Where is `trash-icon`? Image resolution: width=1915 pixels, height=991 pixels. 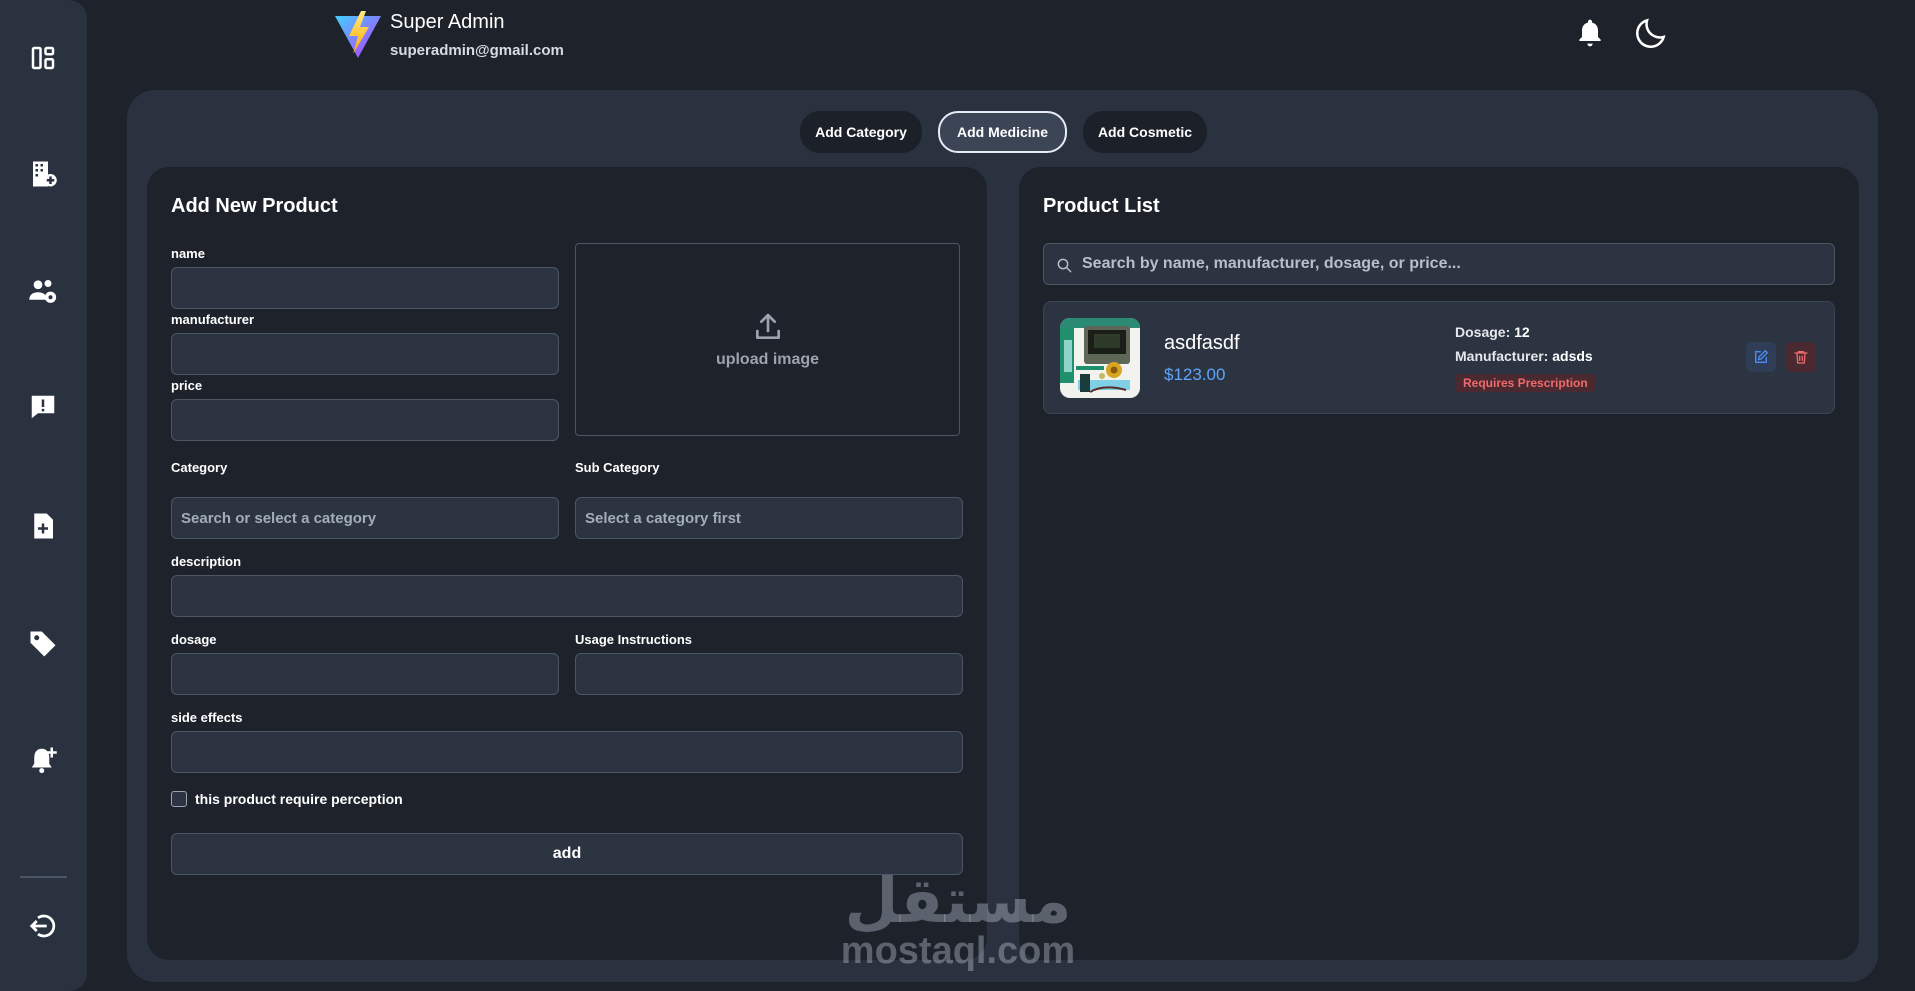
trash-icon is located at coordinates (1801, 357).